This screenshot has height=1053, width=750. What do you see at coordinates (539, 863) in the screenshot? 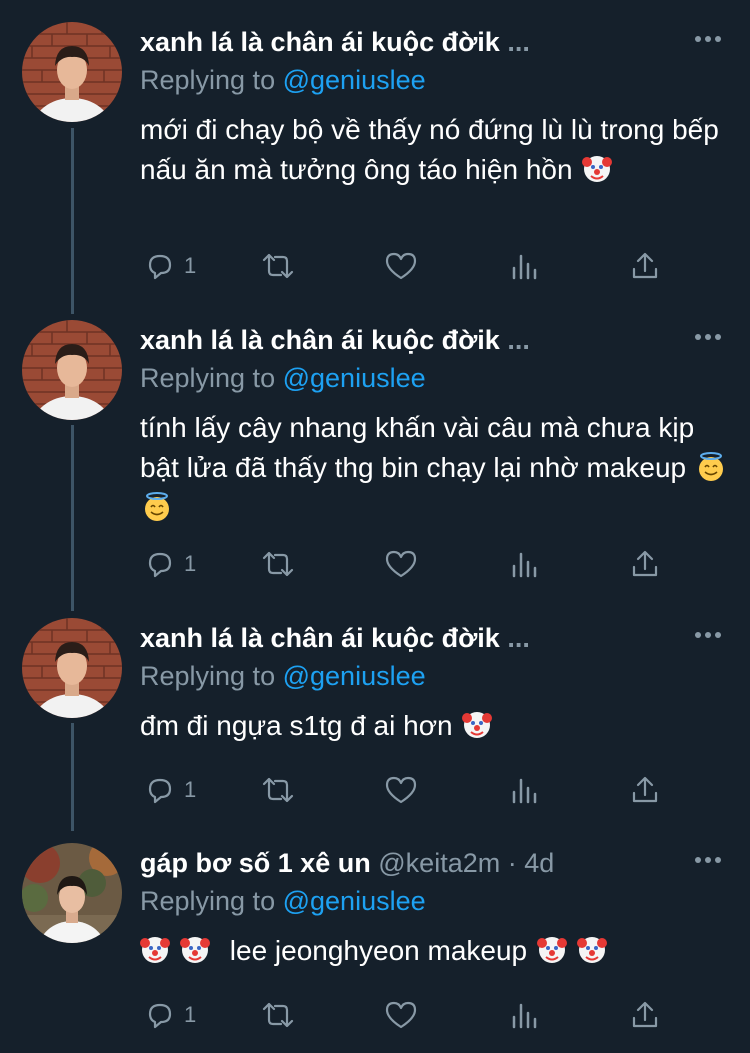
I see `timestamp: 4d` at bounding box center [539, 863].